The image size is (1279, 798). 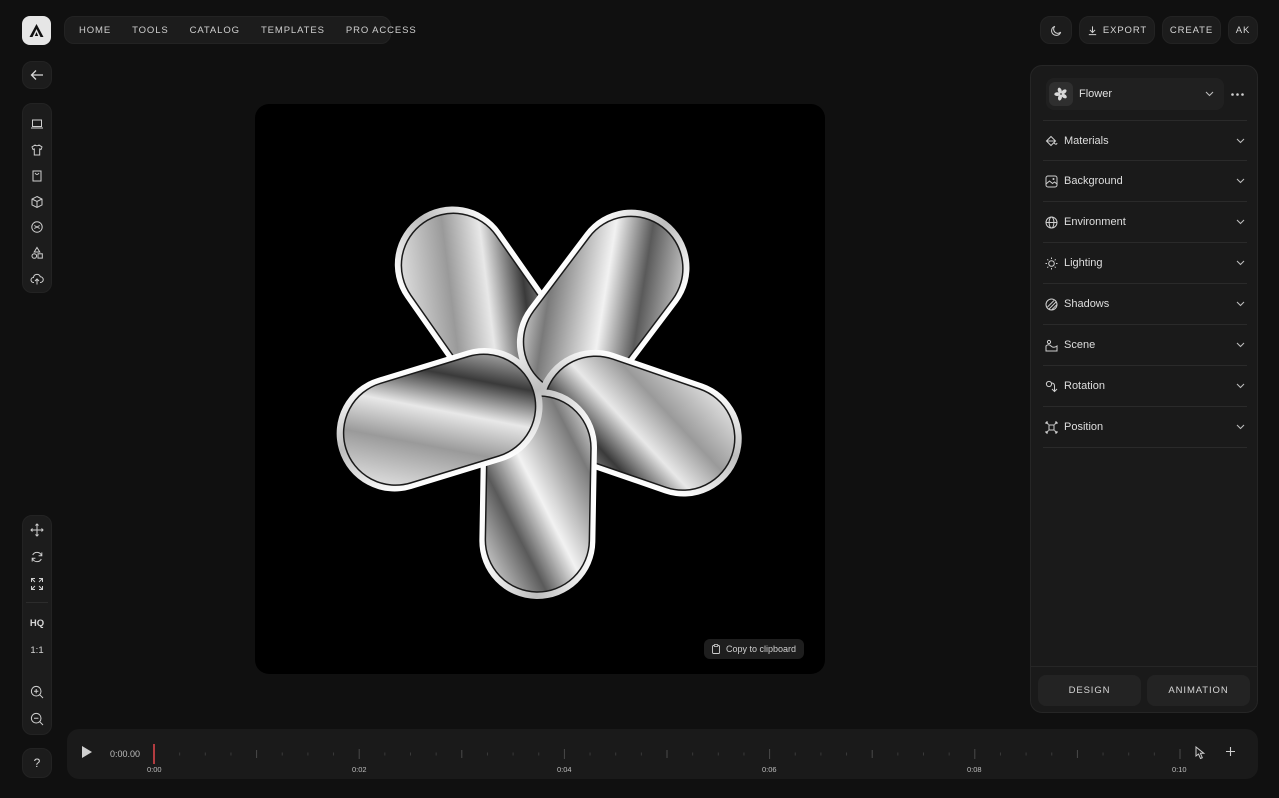 I want to click on zoom-out-icon, so click(x=37, y=718).